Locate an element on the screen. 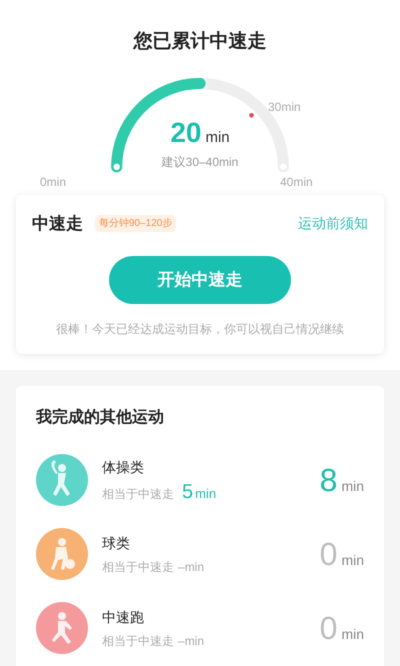 This screenshot has height=666, width=400. activity-title: 中速走 is located at coordinates (57, 223).